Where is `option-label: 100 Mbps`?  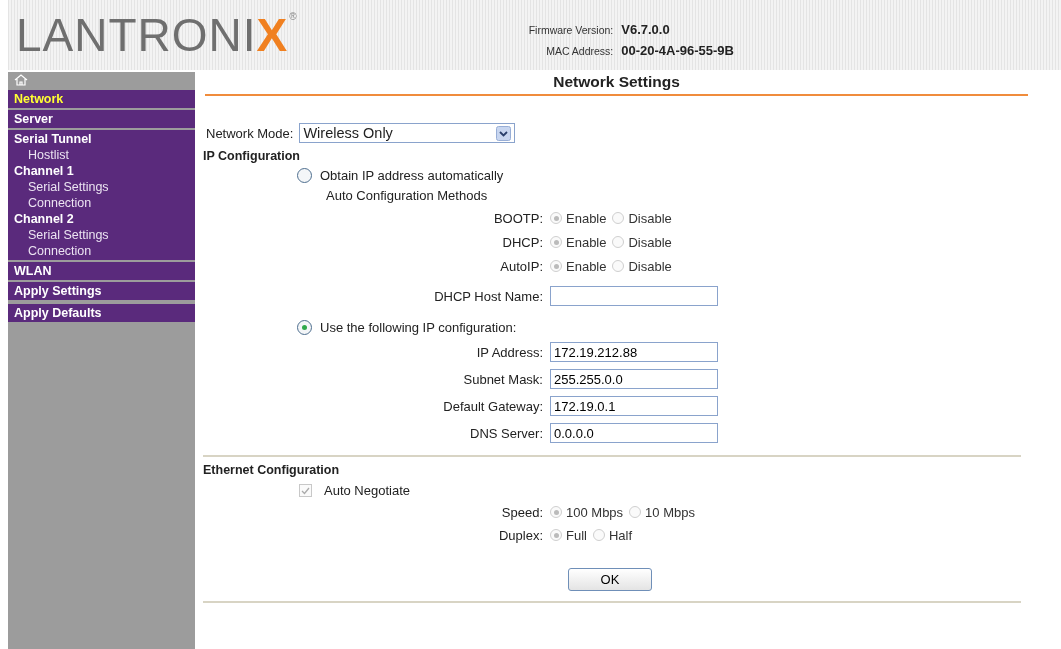 option-label: 100 Mbps is located at coordinates (595, 512).